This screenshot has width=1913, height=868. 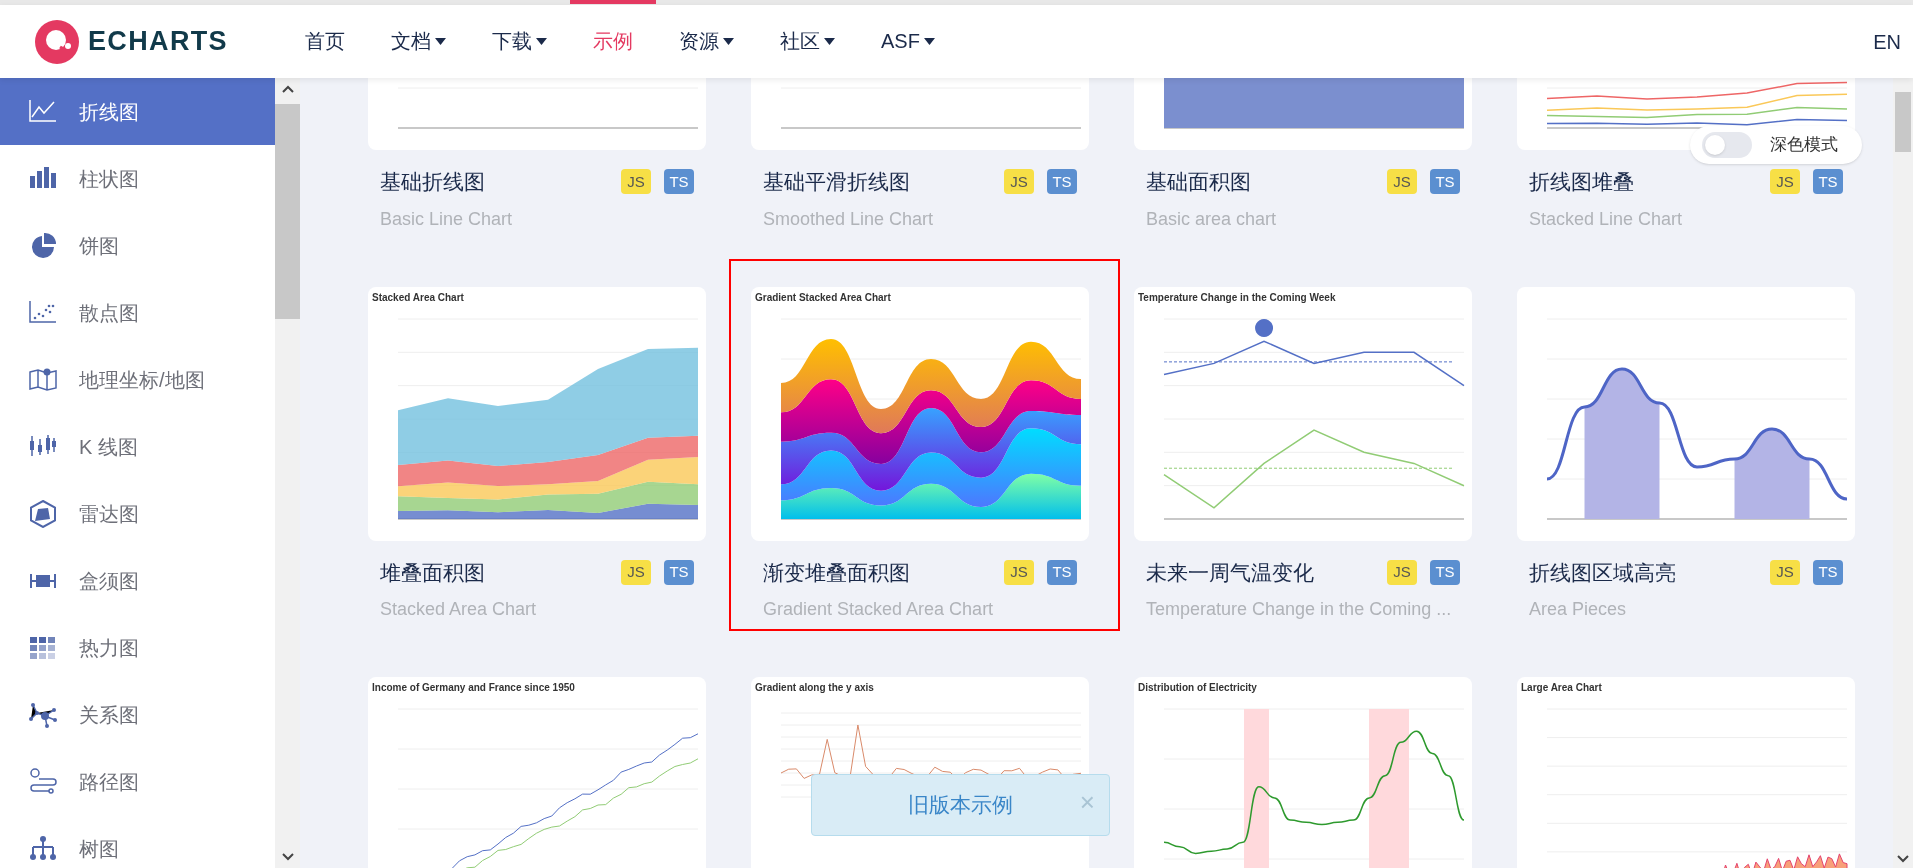 What do you see at coordinates (814, 687) in the screenshot?
I see `chart-title: Gradient along the y axis` at bounding box center [814, 687].